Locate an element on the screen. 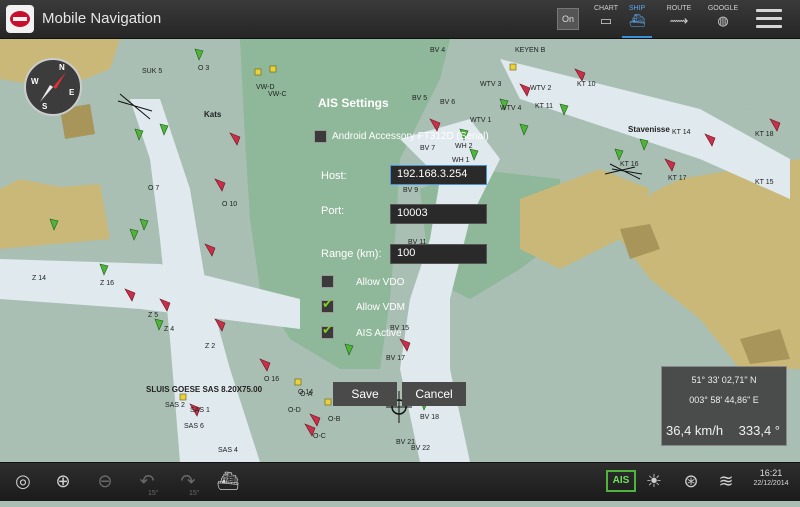  map-label: KT 15 is located at coordinates (764, 182).